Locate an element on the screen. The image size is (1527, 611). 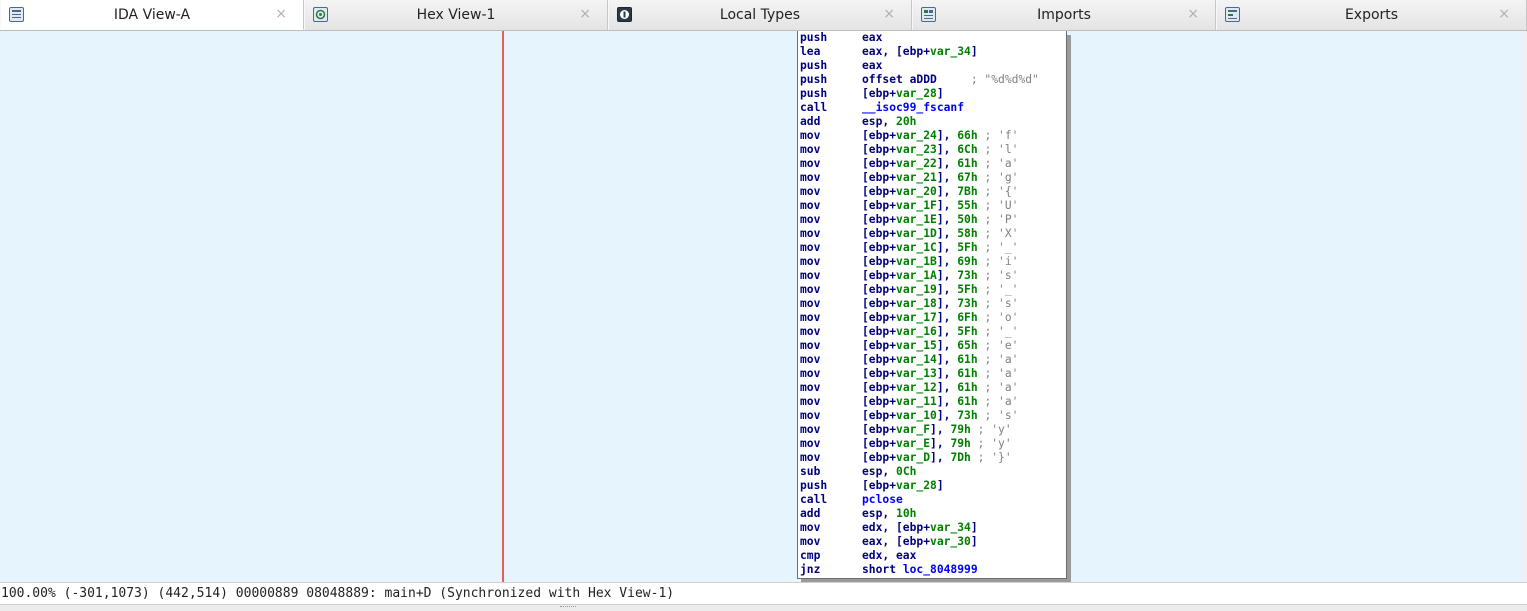
asm-variable: var_28 is located at coordinates (916, 485).